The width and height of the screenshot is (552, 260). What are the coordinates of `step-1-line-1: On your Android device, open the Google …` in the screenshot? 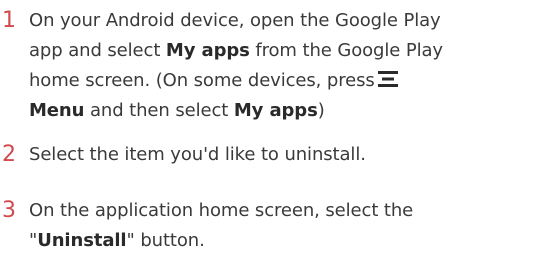 It's located at (235, 20).